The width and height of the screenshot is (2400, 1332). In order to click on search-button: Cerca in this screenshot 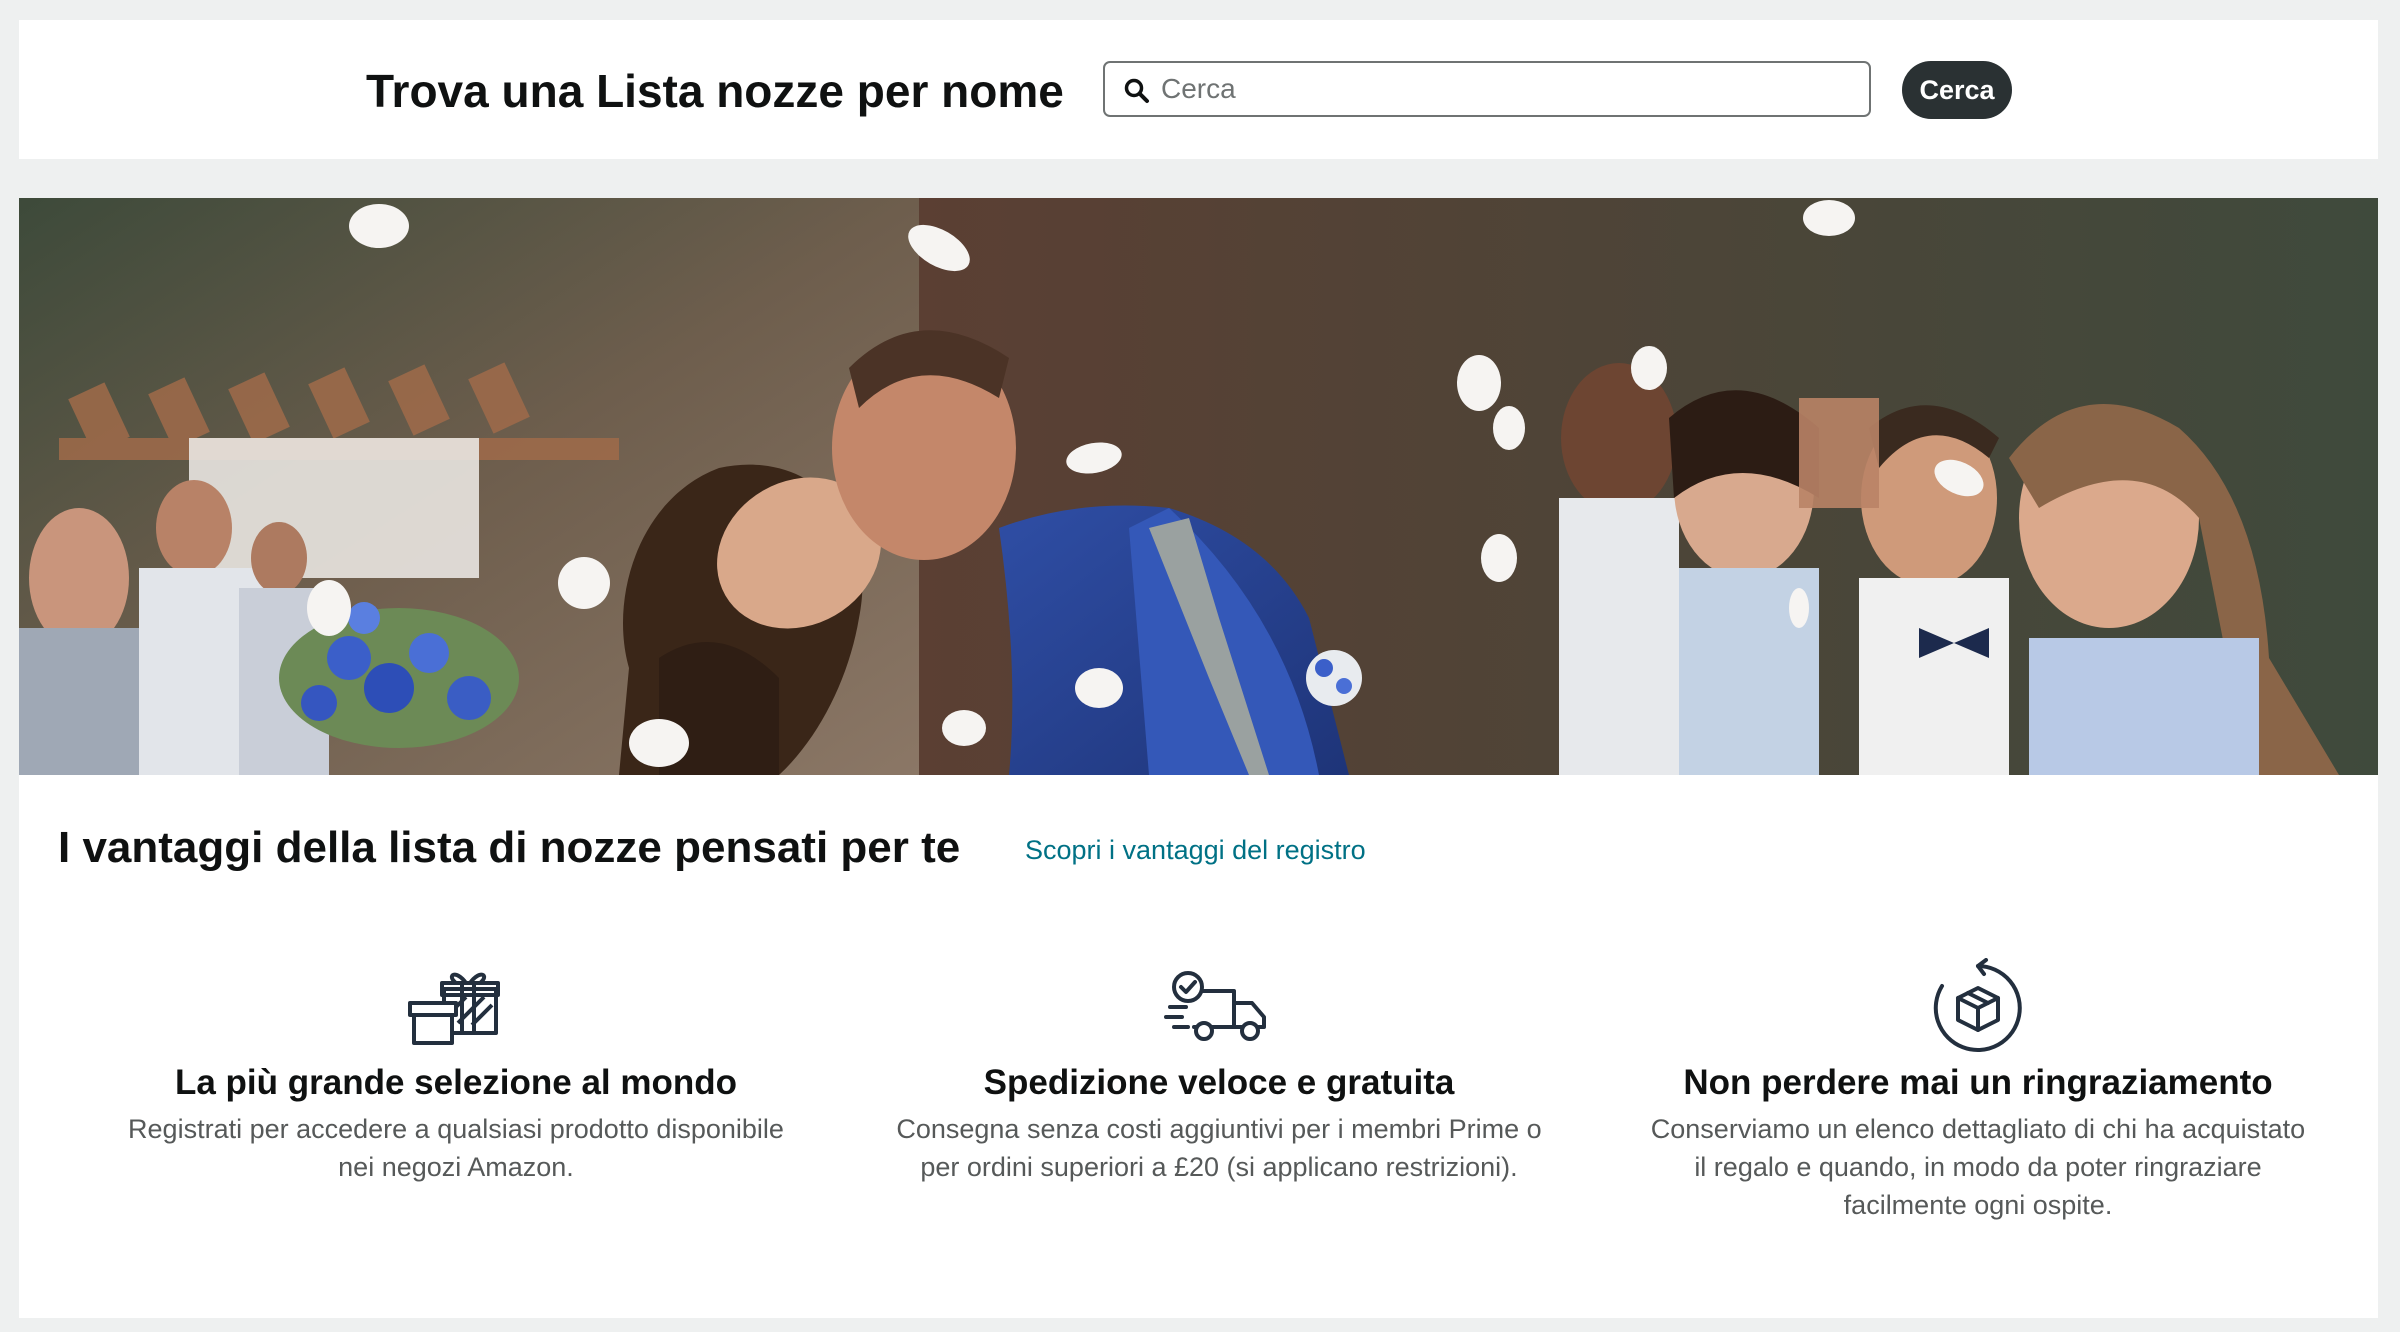, I will do `click(1957, 90)`.